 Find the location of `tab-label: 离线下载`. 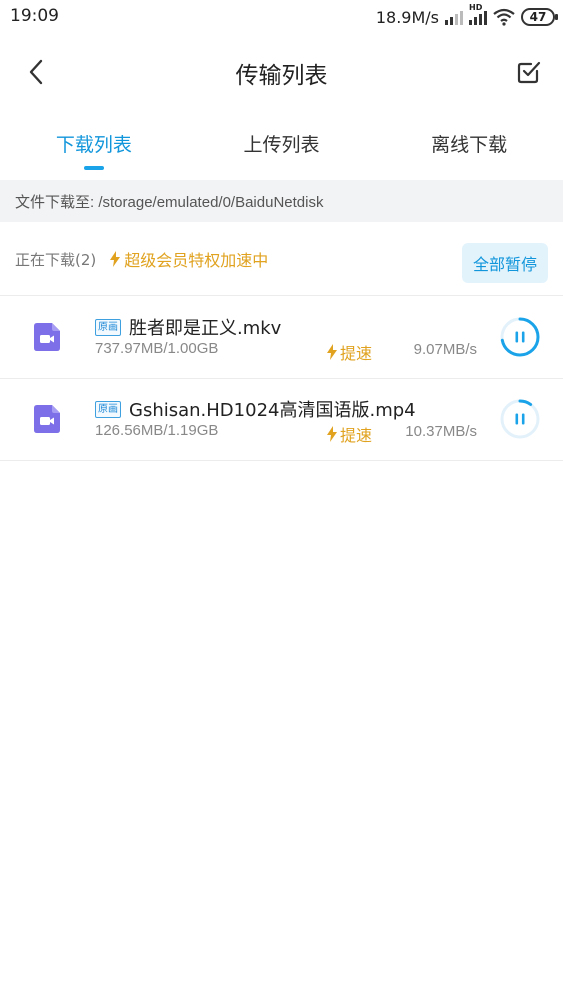

tab-label: 离线下载 is located at coordinates (469, 145).